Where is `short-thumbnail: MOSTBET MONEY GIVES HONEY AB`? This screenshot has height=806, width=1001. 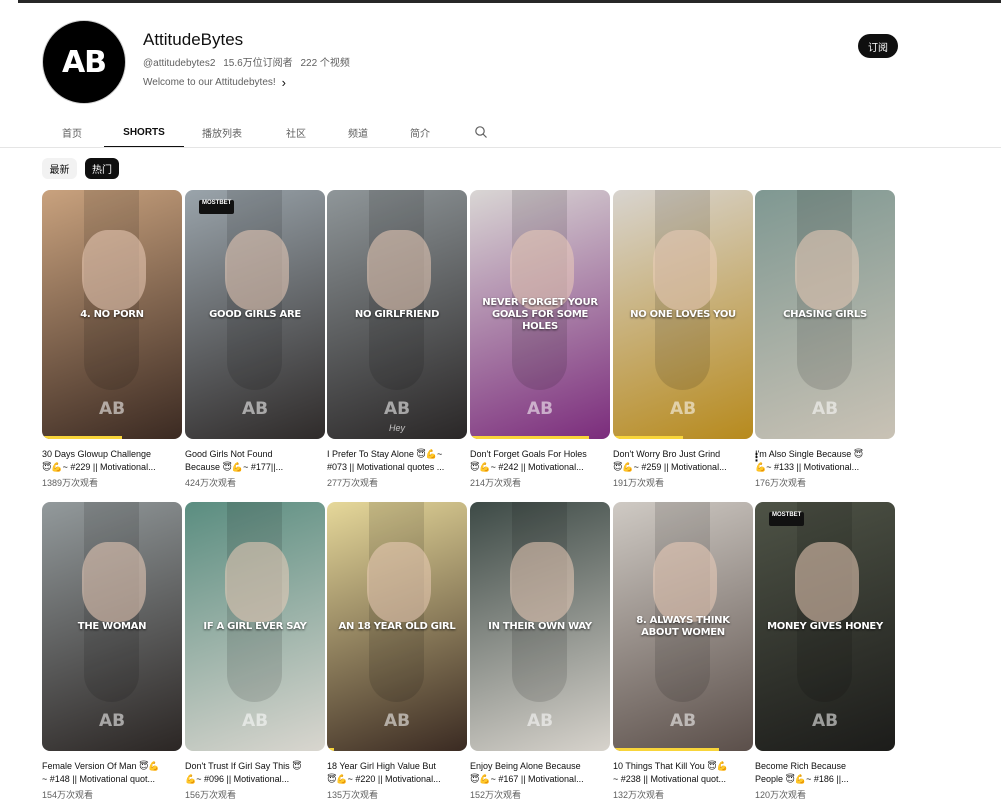
short-thumbnail: MOSTBET MONEY GIVES HONEY AB is located at coordinates (825, 626).